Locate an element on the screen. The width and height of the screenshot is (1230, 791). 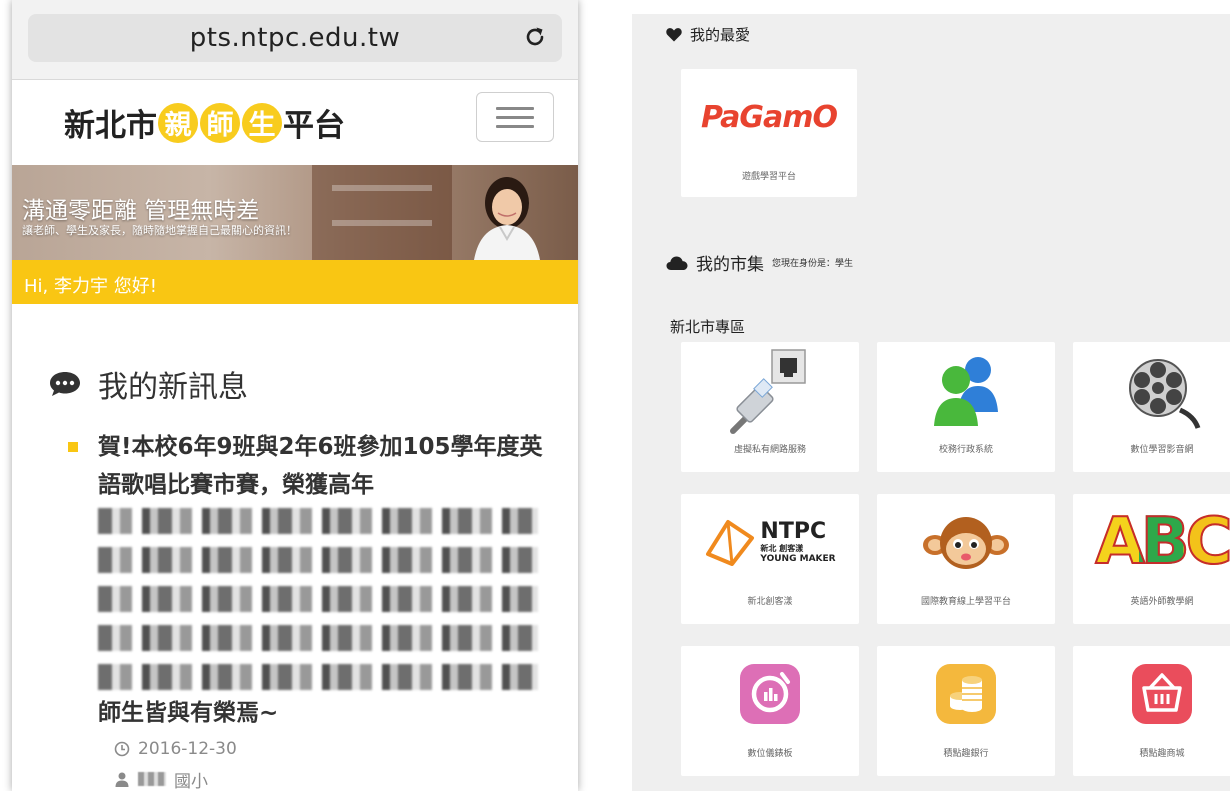
clock-icon is located at coordinates (122, 749).